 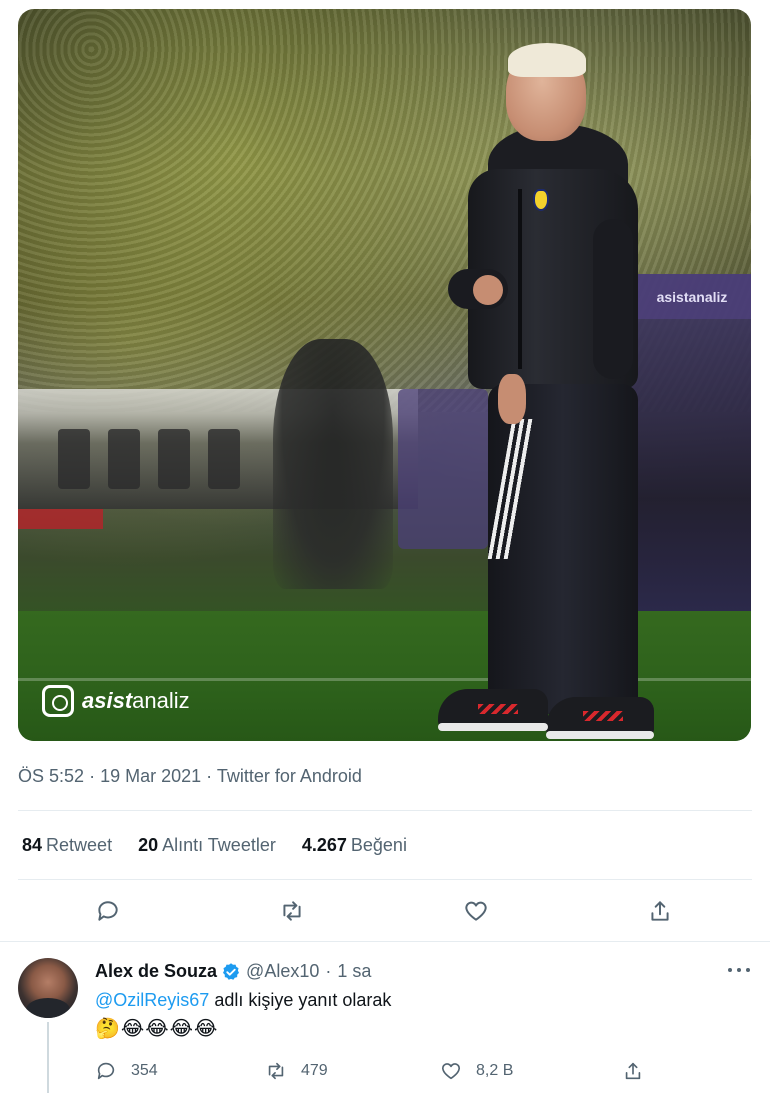 What do you see at coordinates (152, 1000) in the screenshot?
I see `mention-link: @OzilReyis67` at bounding box center [152, 1000].